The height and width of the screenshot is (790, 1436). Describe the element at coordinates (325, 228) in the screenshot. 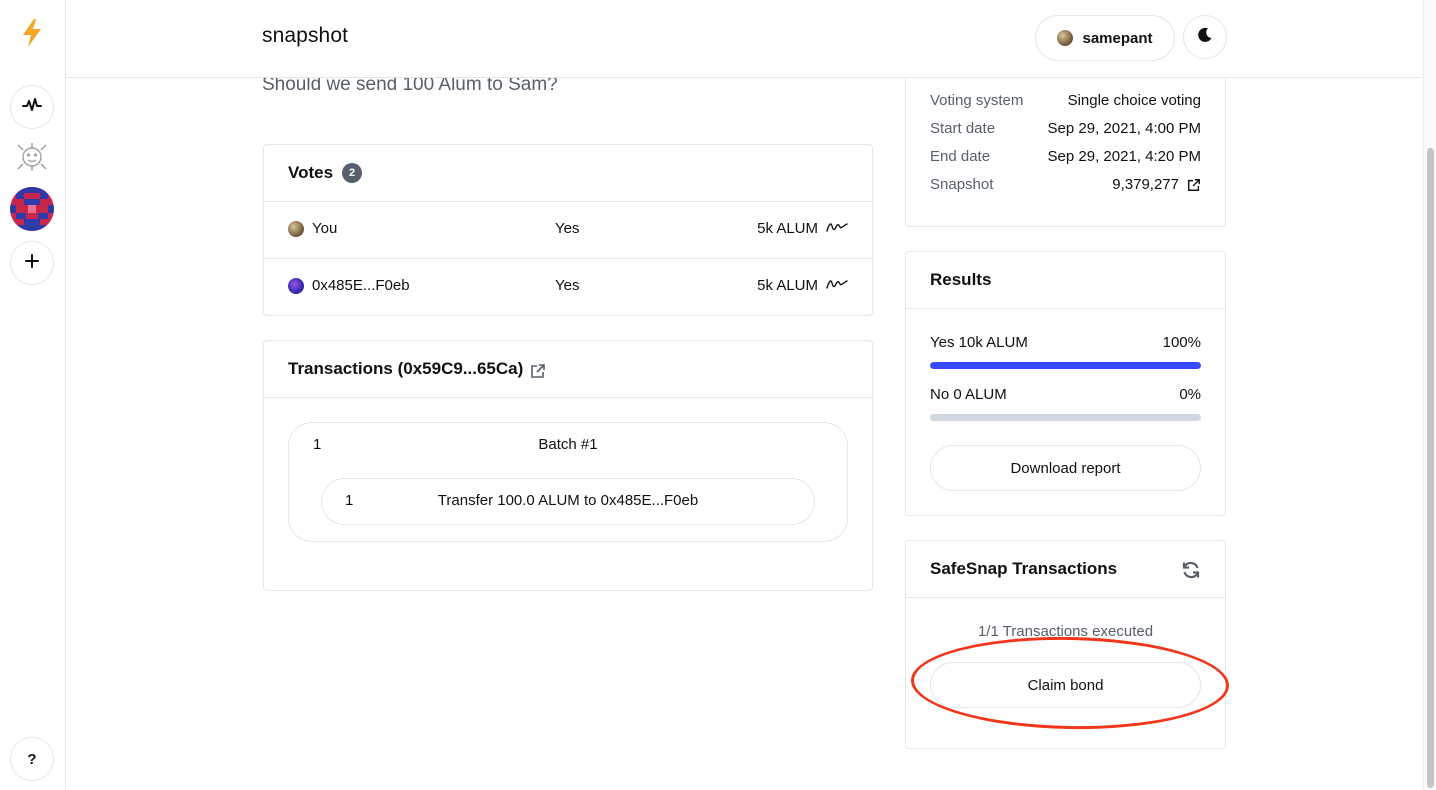

I see `voter-name: You` at that location.